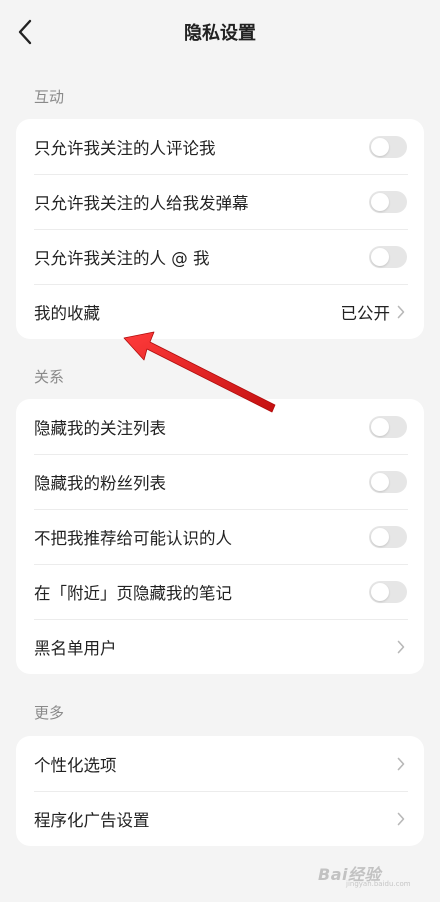 The height and width of the screenshot is (902, 440). Describe the element at coordinates (378, 884) in the screenshot. I see `watermark-url: jingyan.baidu.com` at that location.